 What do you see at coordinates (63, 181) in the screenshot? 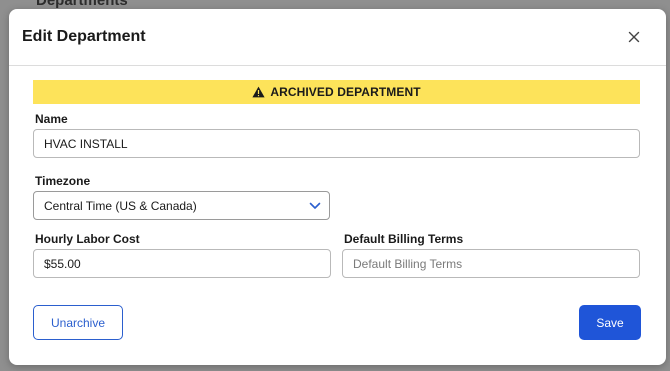
I see `timezone-label: Timezone` at bounding box center [63, 181].